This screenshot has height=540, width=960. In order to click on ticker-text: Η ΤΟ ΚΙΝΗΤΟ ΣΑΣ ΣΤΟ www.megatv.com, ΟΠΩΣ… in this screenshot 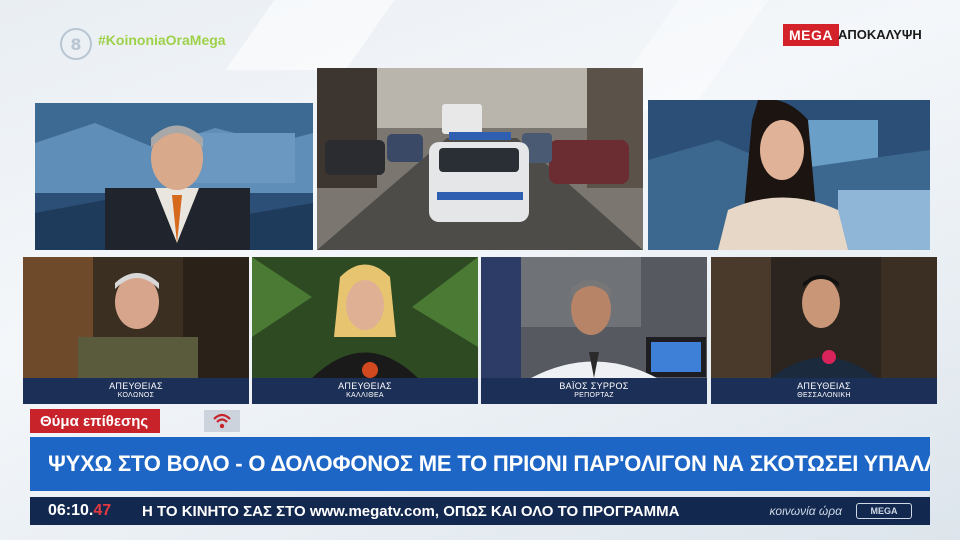, I will do `click(411, 511)`.